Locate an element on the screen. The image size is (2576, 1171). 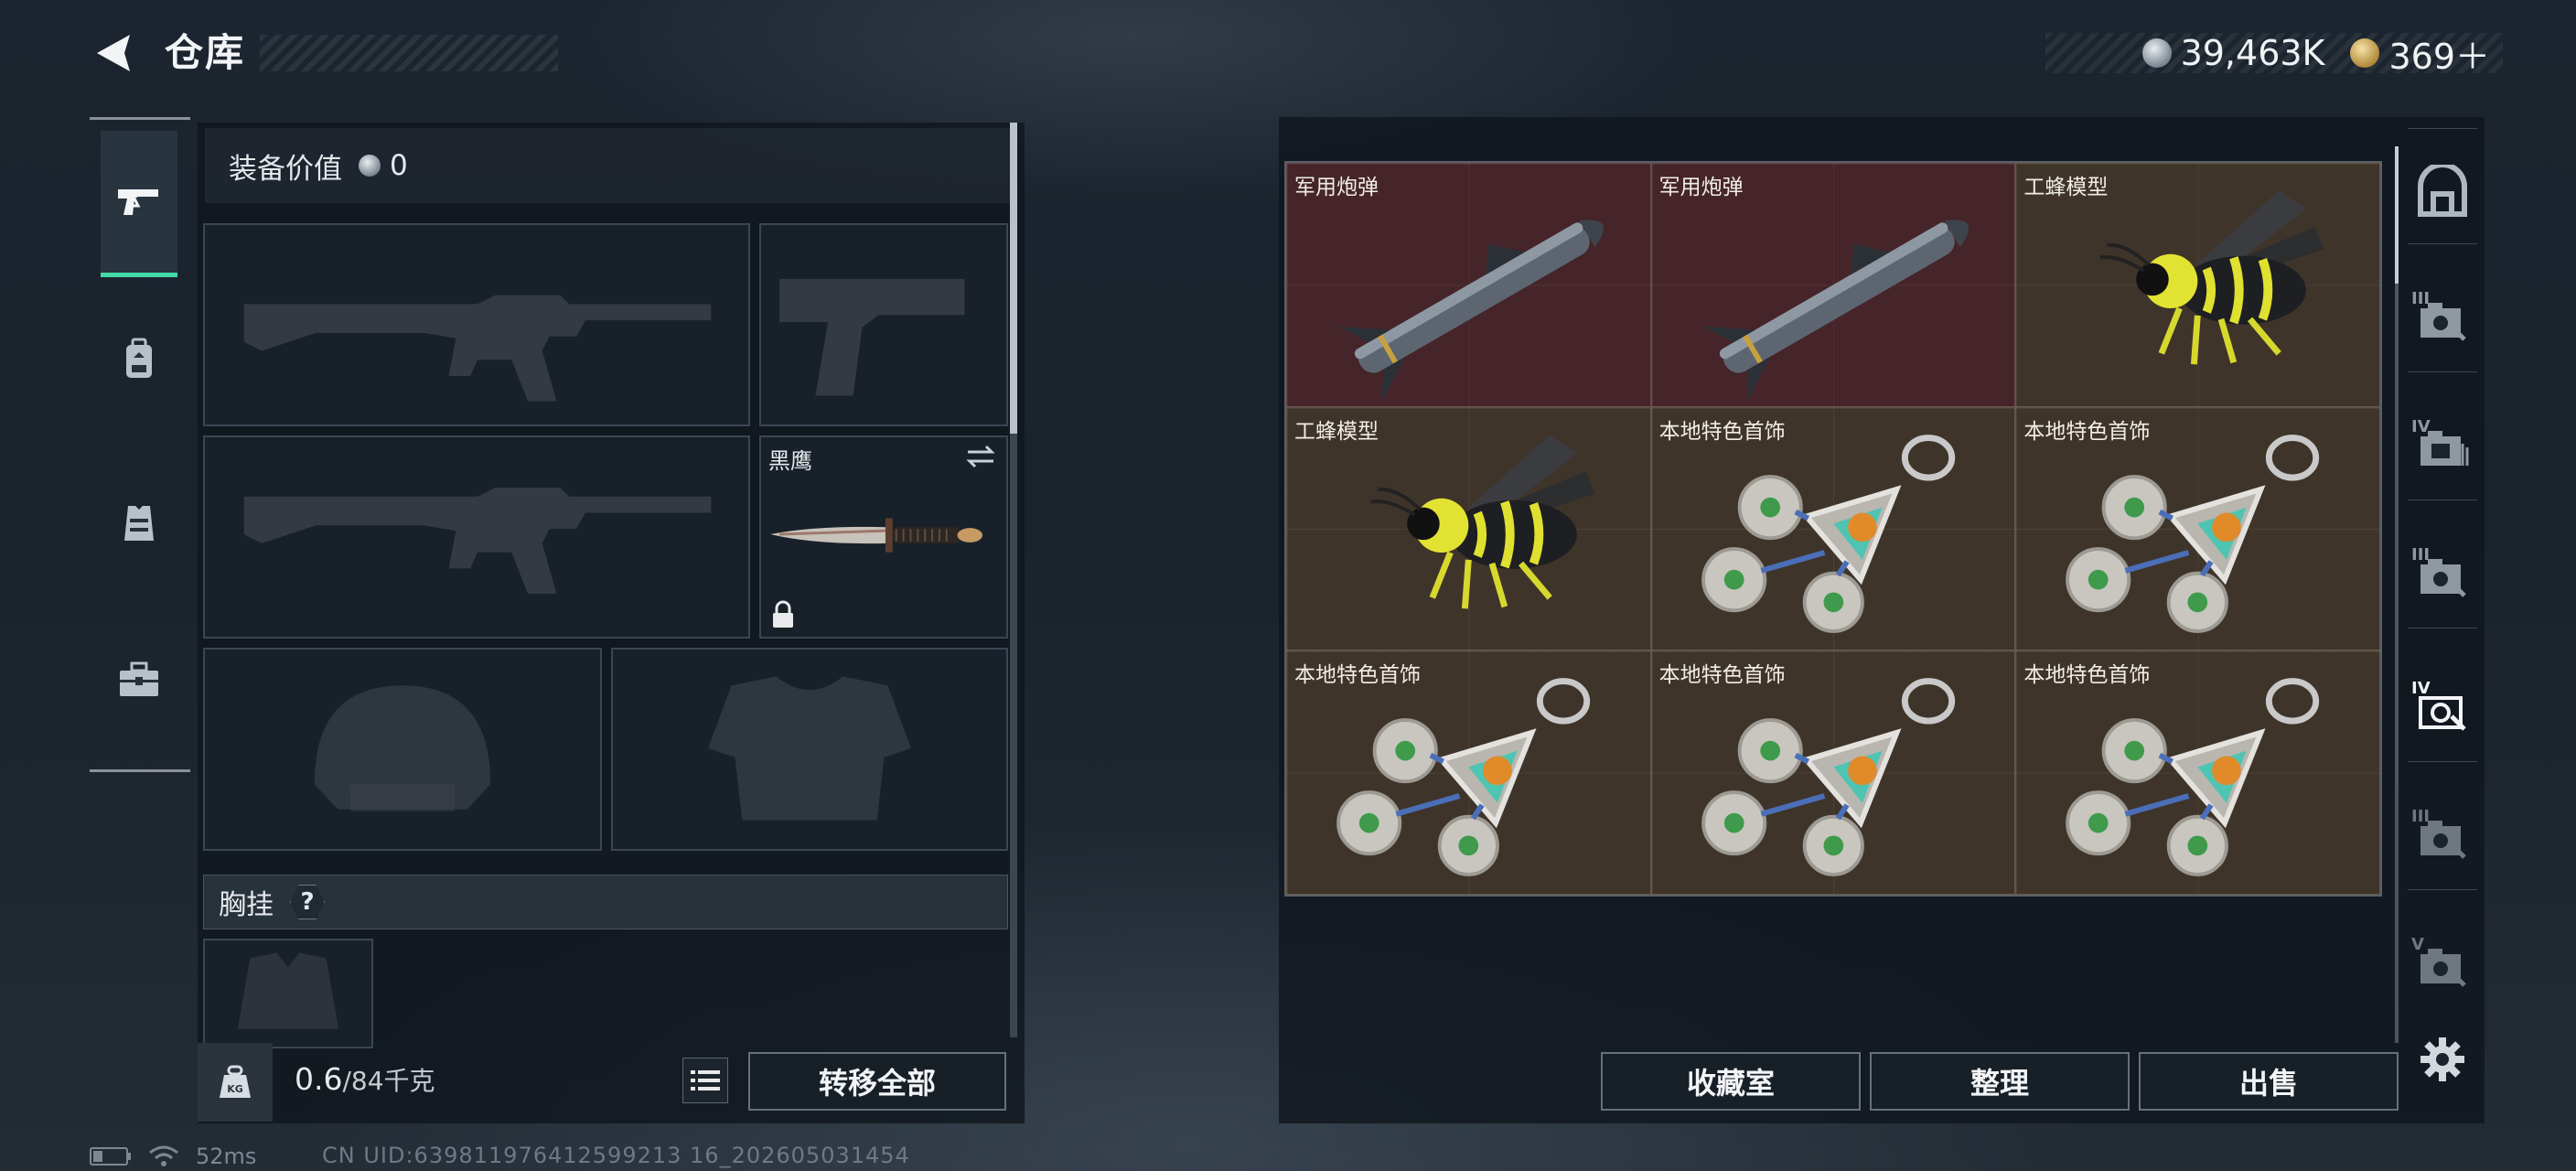
tier-label: V is located at coordinates (2417, 944).